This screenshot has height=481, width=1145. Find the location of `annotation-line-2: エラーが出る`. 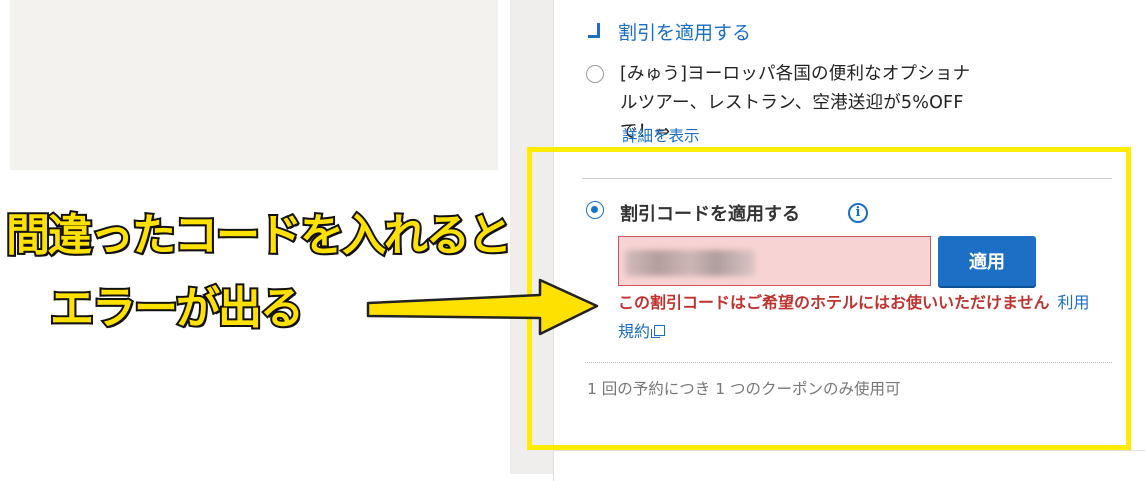

annotation-line-2: エラーが出る is located at coordinates (177, 308).